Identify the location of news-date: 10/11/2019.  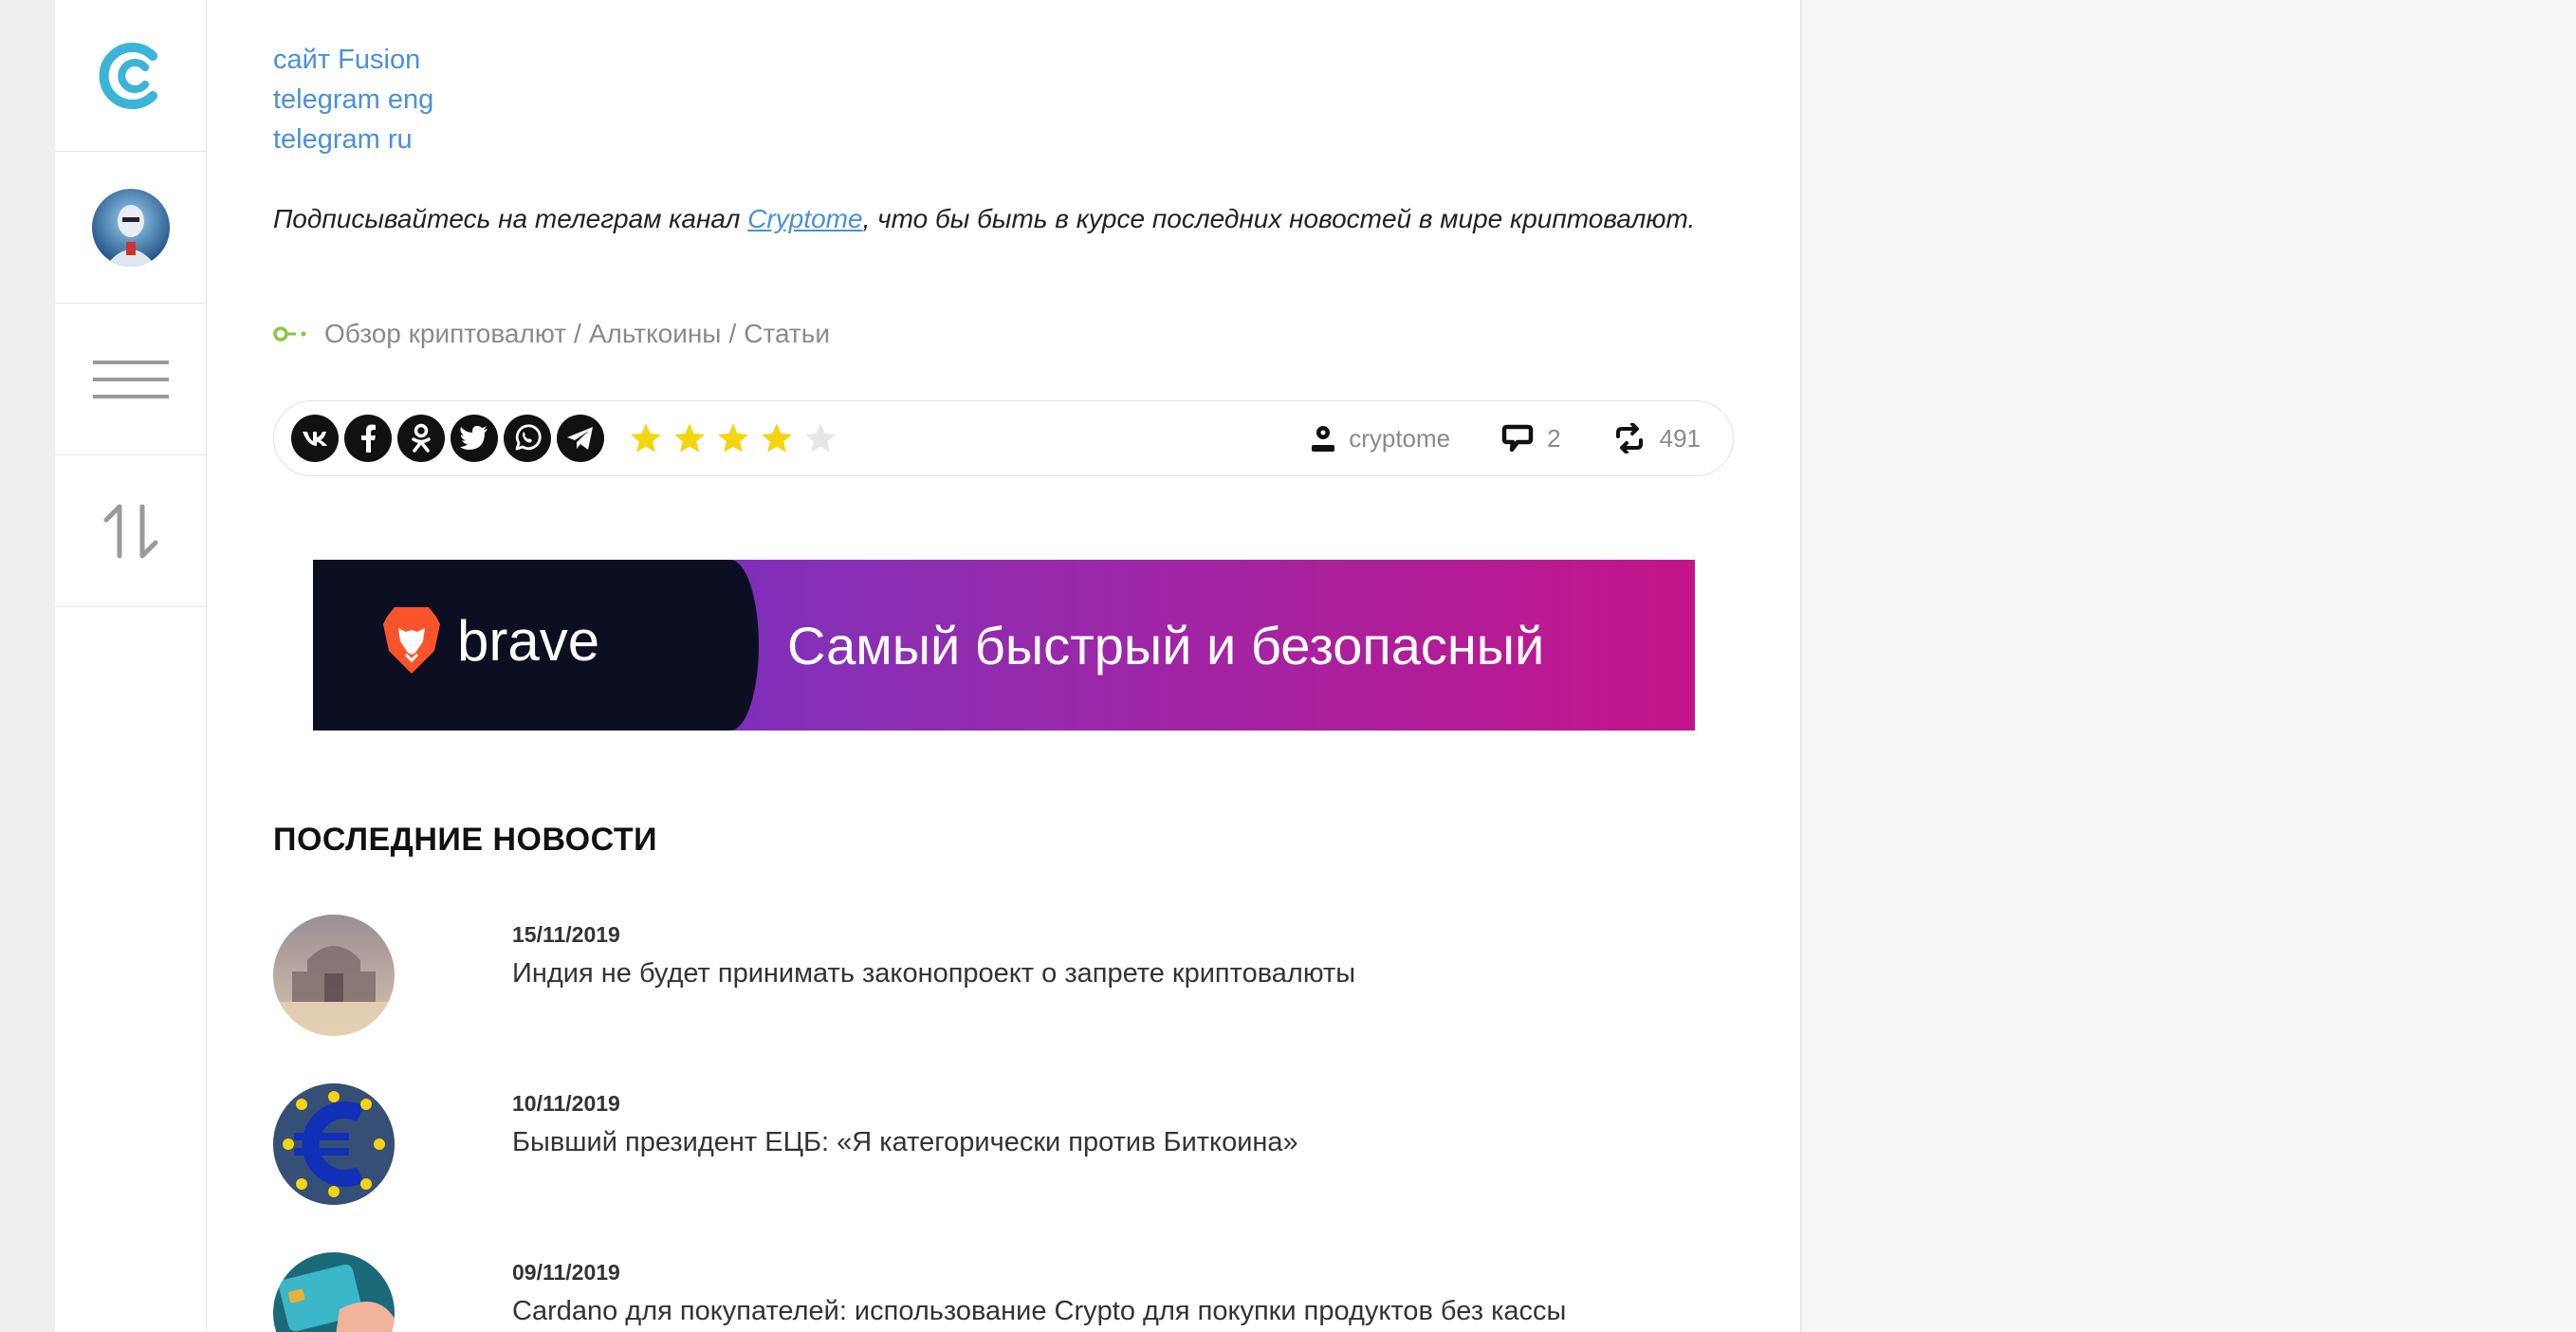
(566, 1103).